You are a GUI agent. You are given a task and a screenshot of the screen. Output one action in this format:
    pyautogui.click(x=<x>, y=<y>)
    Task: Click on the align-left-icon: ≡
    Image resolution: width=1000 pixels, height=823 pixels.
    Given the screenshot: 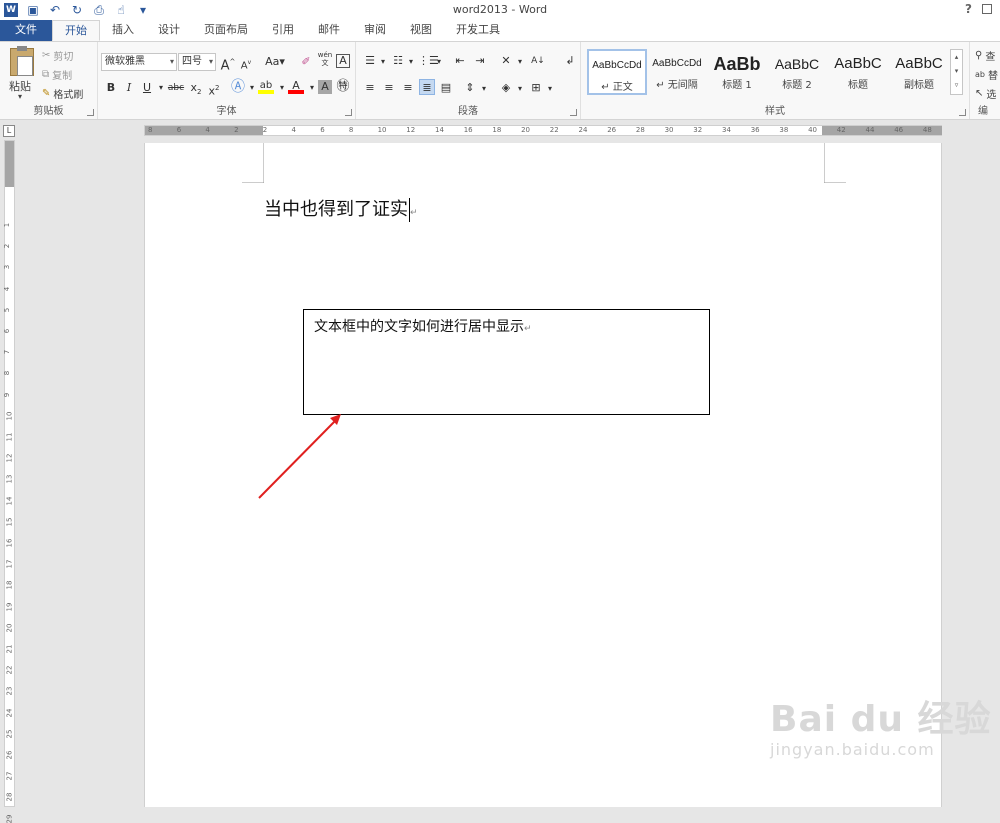 What is the action you would take?
    pyautogui.click(x=370, y=88)
    